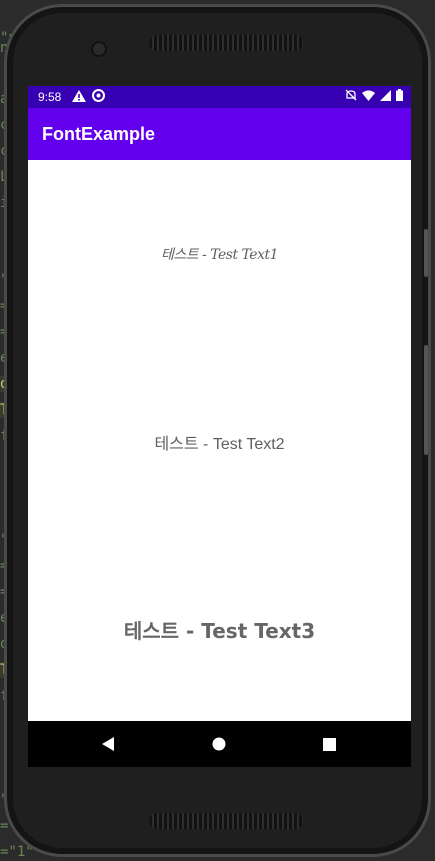 The height and width of the screenshot is (861, 435). Describe the element at coordinates (426, 253) in the screenshot. I see `volume-button` at that location.